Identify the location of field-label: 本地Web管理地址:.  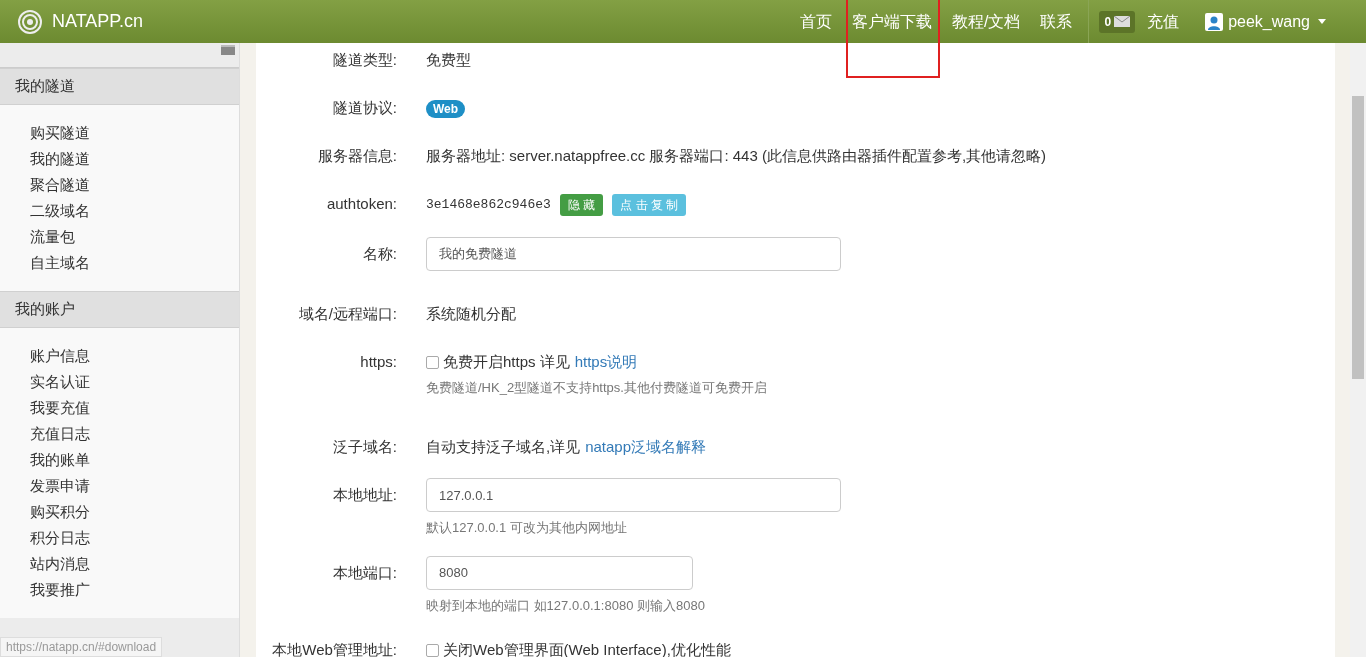
(334, 649).